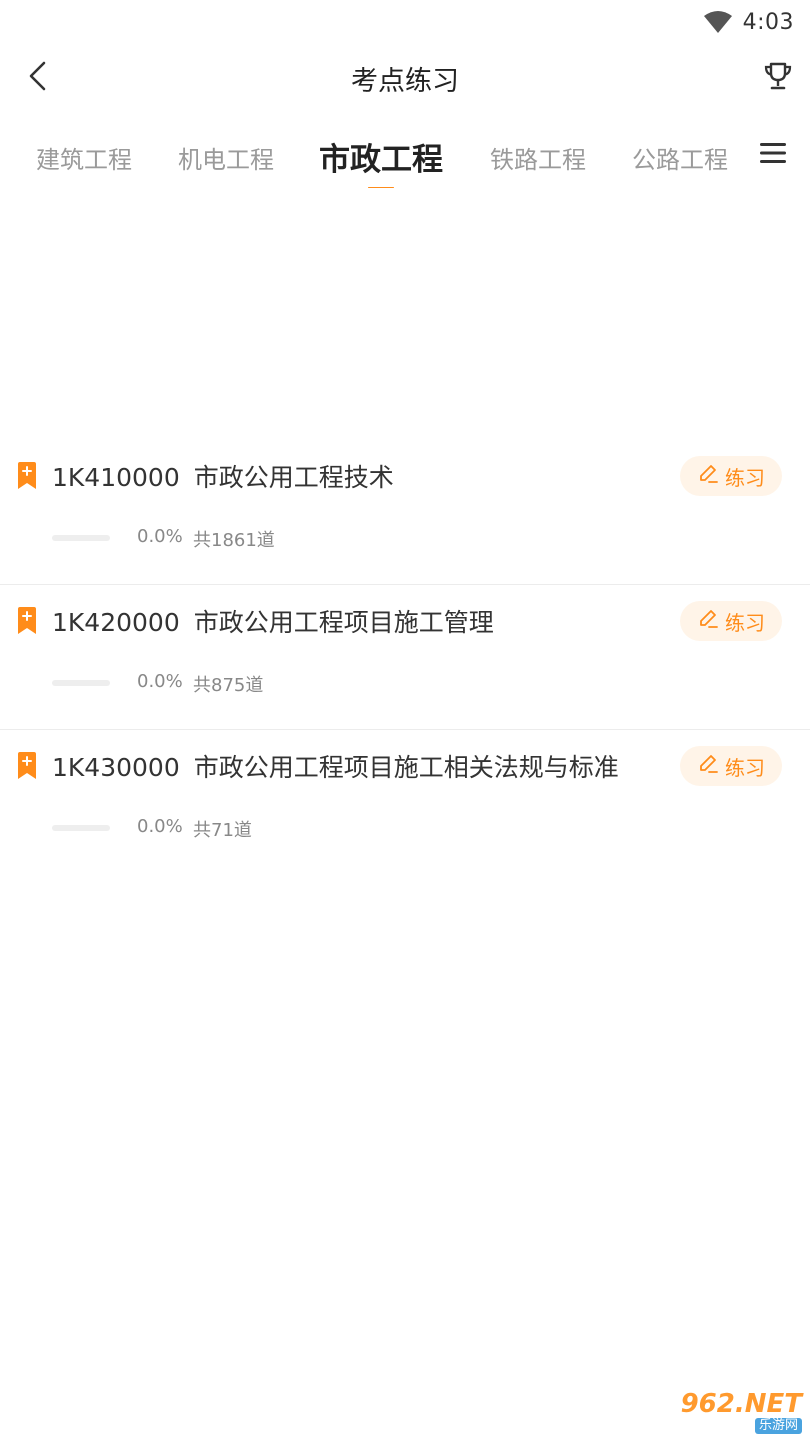  What do you see at coordinates (116, 622) in the screenshot?
I see `chapter-code: 1K420000` at bounding box center [116, 622].